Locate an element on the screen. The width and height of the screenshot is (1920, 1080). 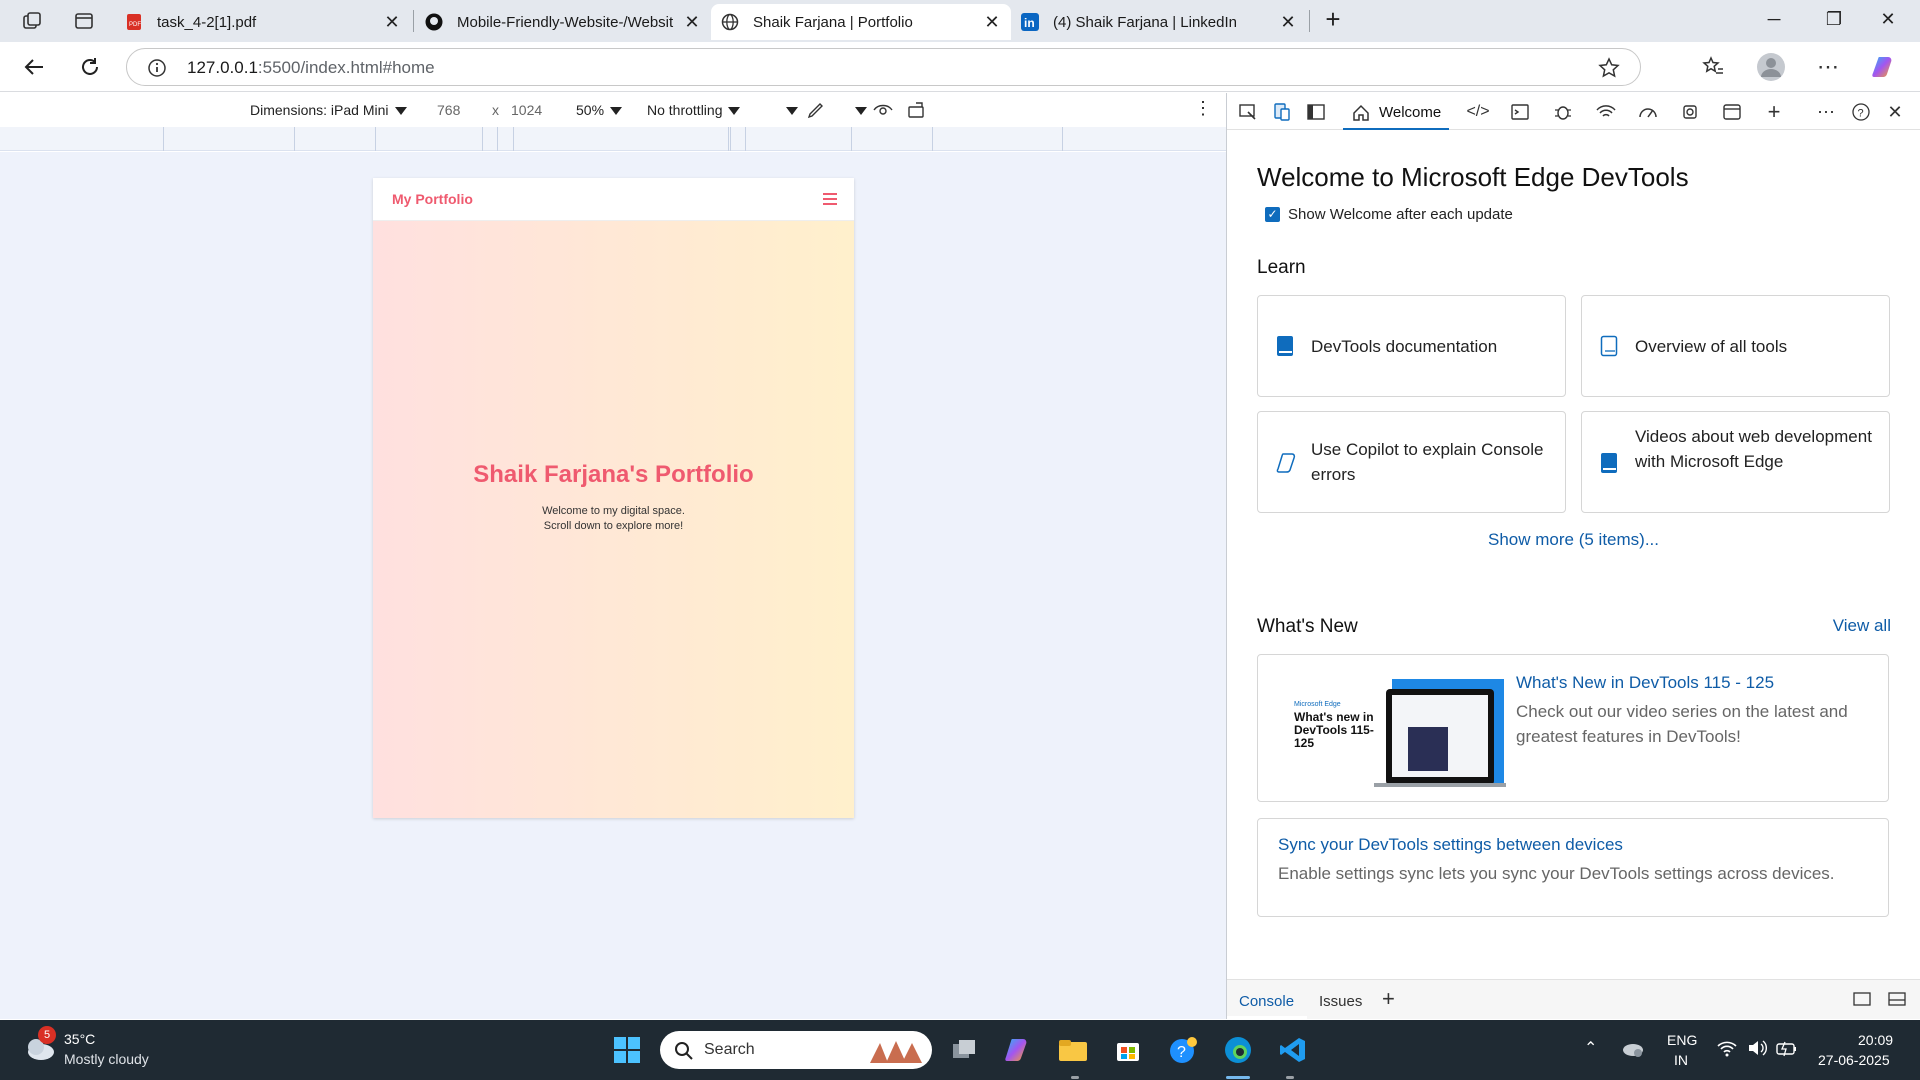
tab-pdf: PDF task_4-2[1].pdf ✕ is located at coordinates (263, 22).